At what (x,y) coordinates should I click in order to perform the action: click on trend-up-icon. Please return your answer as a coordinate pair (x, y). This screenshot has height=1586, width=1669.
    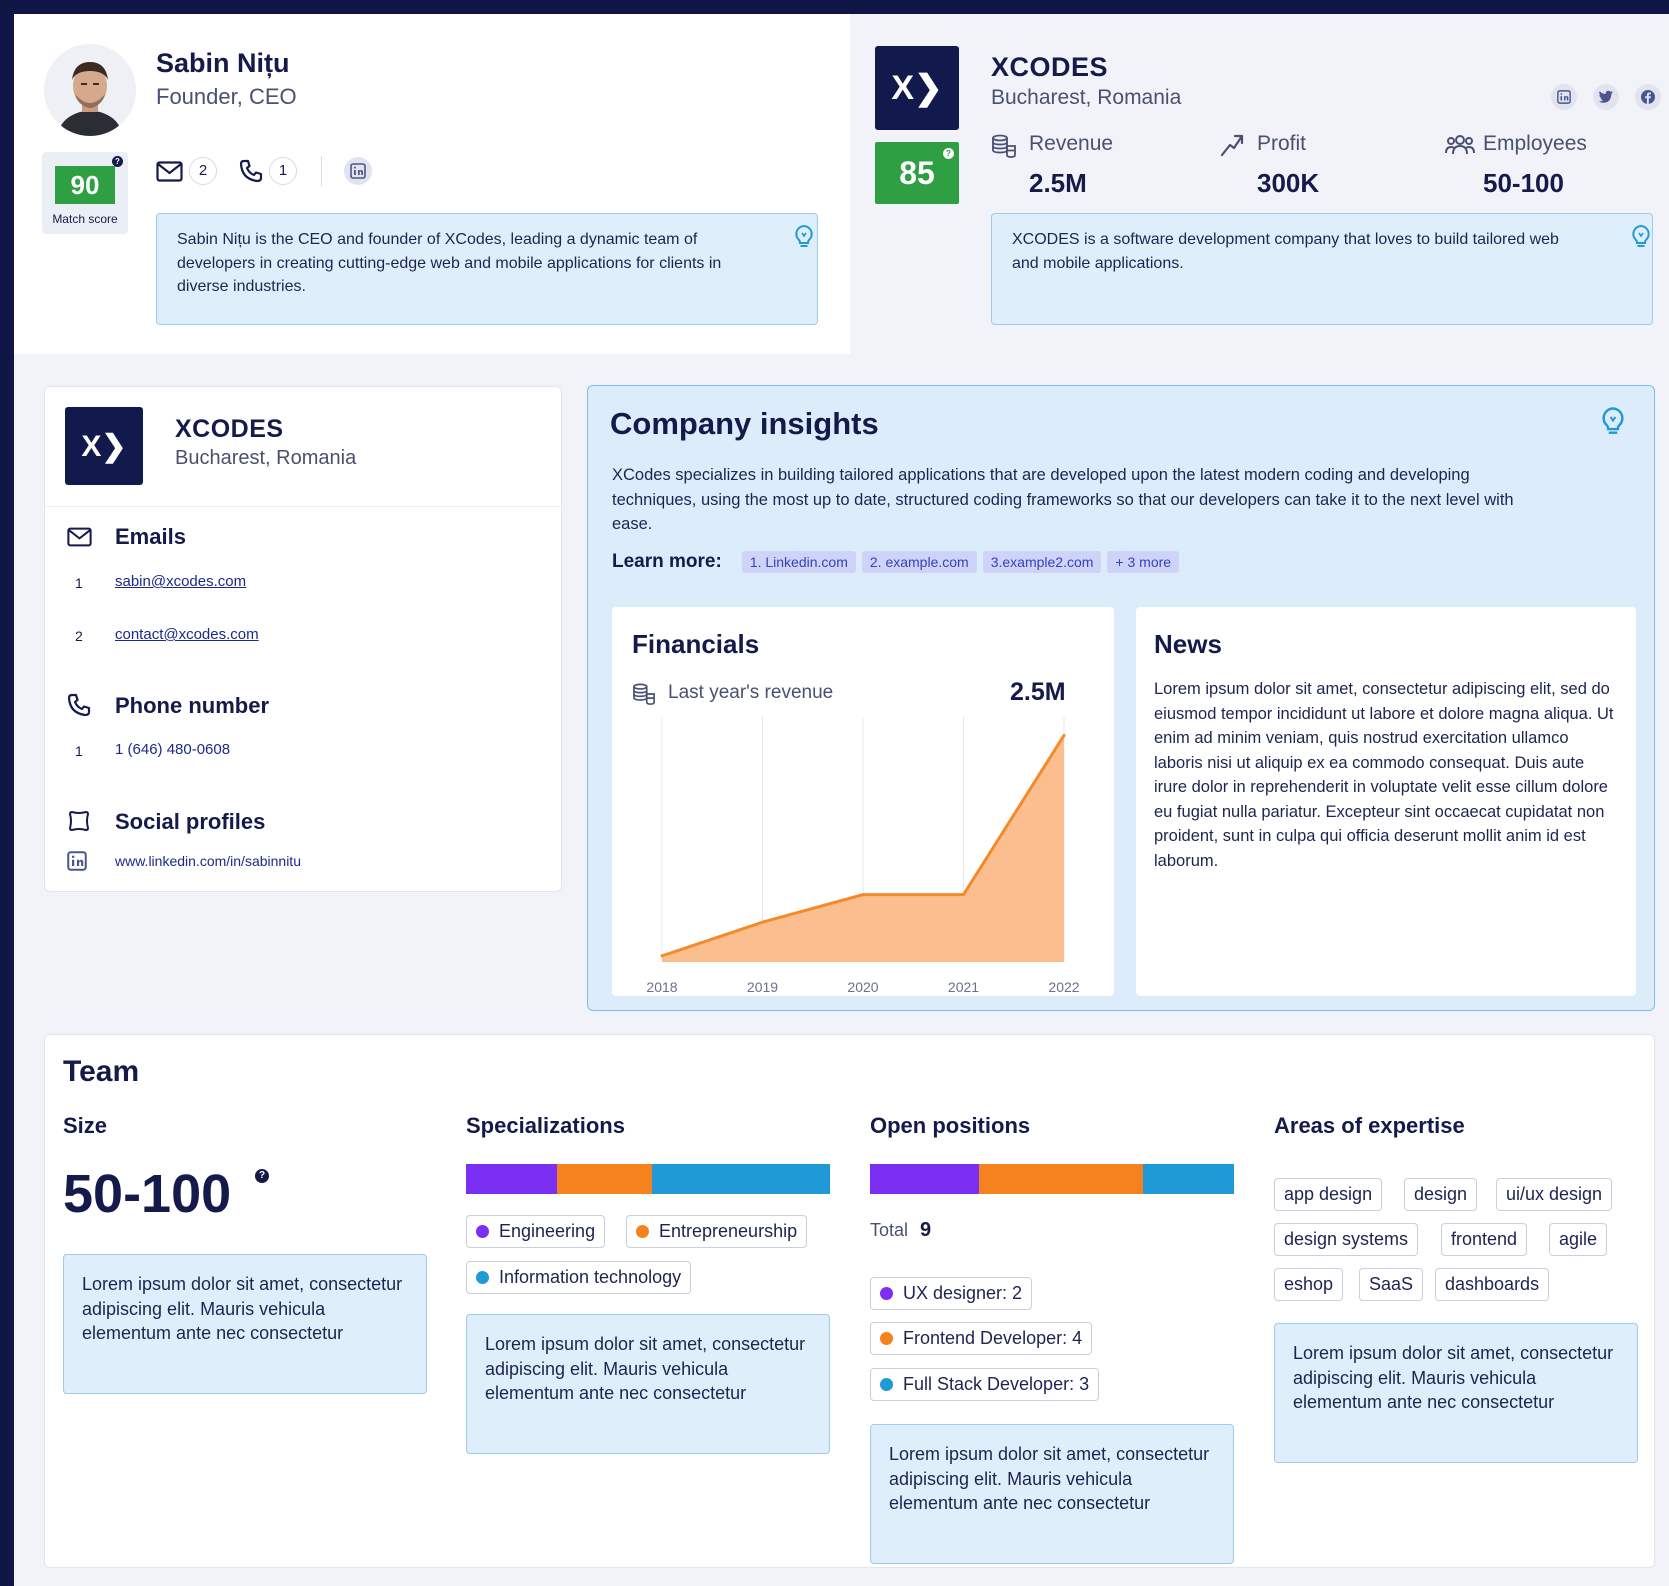
    Looking at the image, I should click on (1232, 147).